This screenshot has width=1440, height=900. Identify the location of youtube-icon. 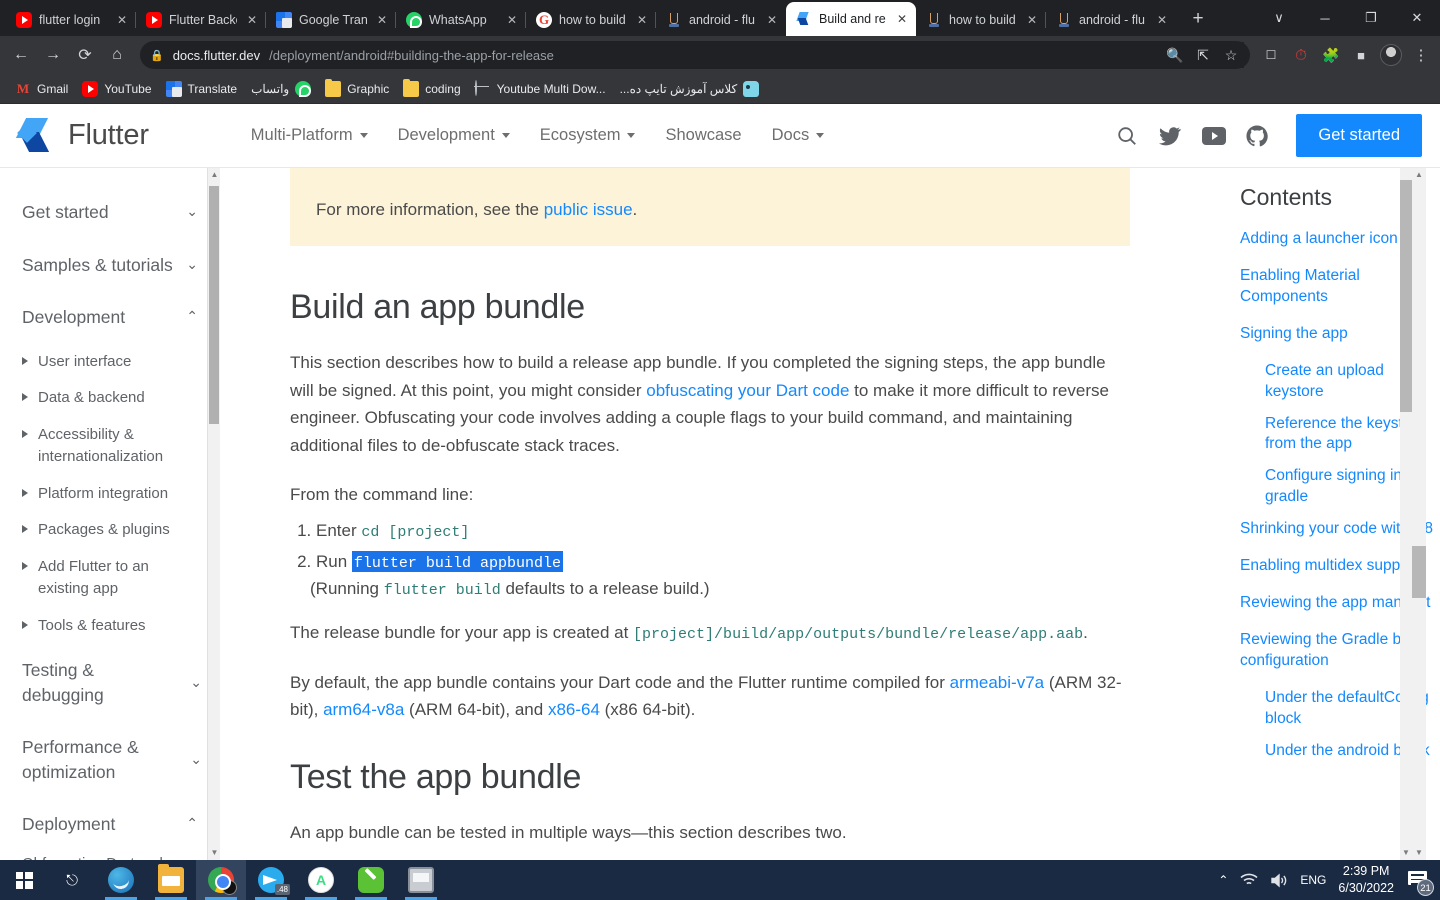
(1214, 135).